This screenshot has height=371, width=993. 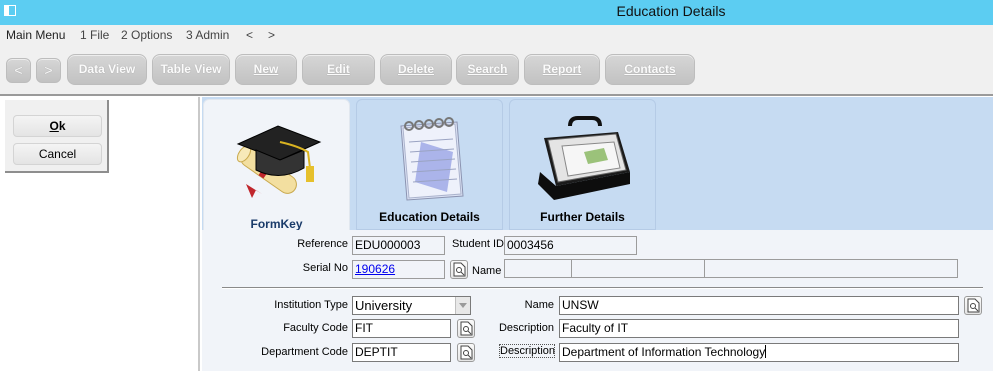 I want to click on tab-formkey: FormKey, so click(x=276, y=166).